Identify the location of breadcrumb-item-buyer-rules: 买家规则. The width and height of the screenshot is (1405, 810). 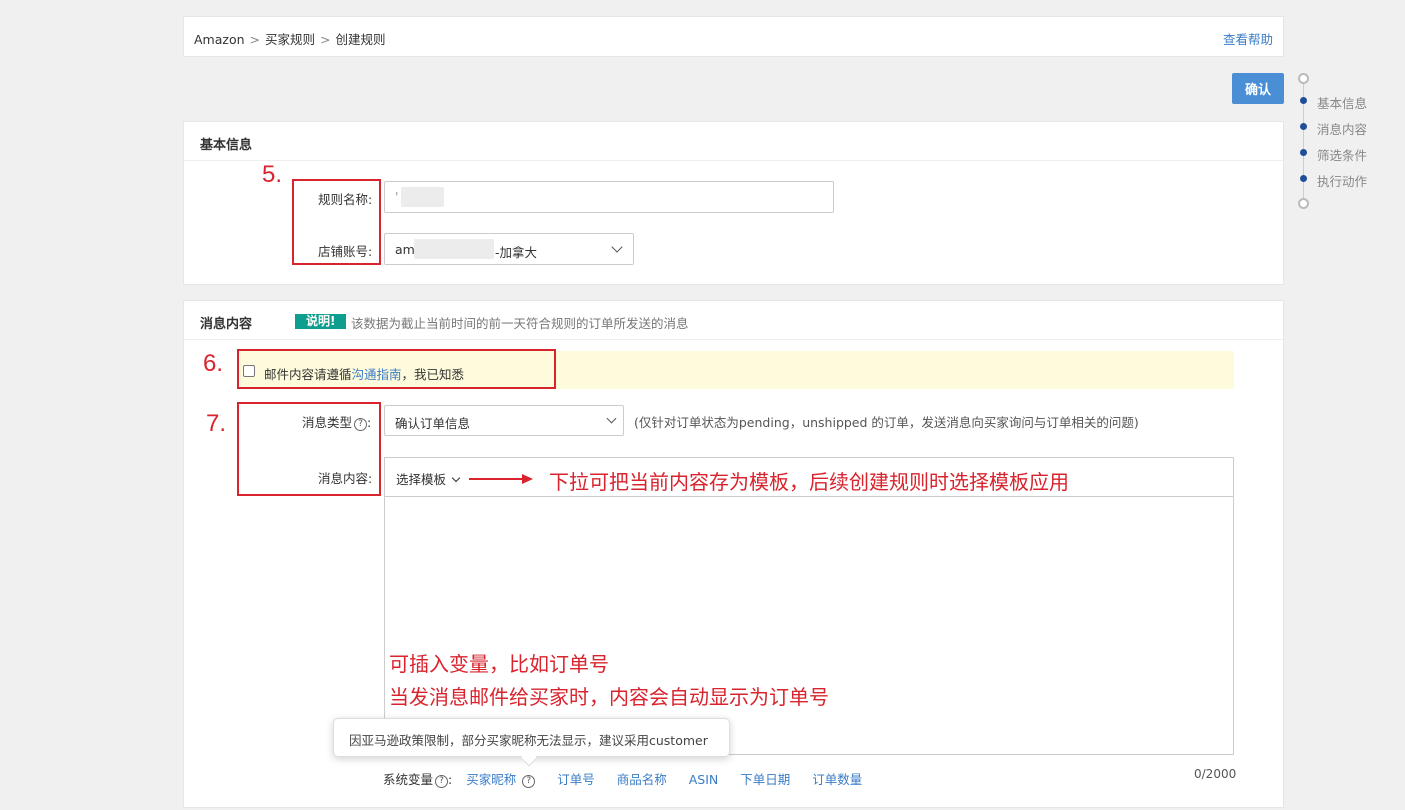
(290, 39).